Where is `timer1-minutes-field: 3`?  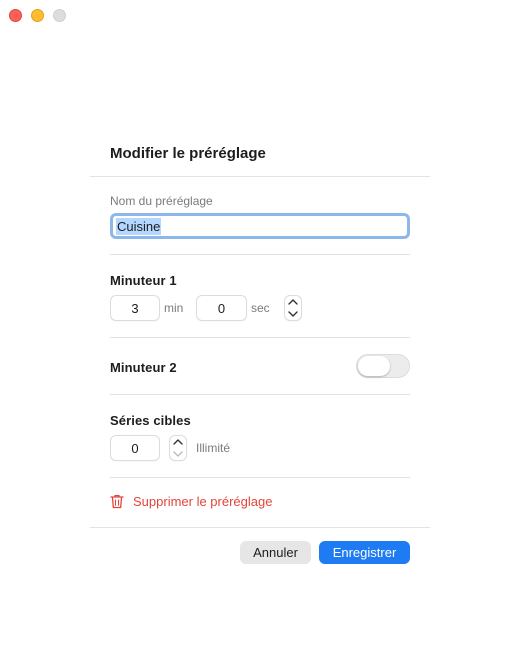 timer1-minutes-field: 3 is located at coordinates (135, 308).